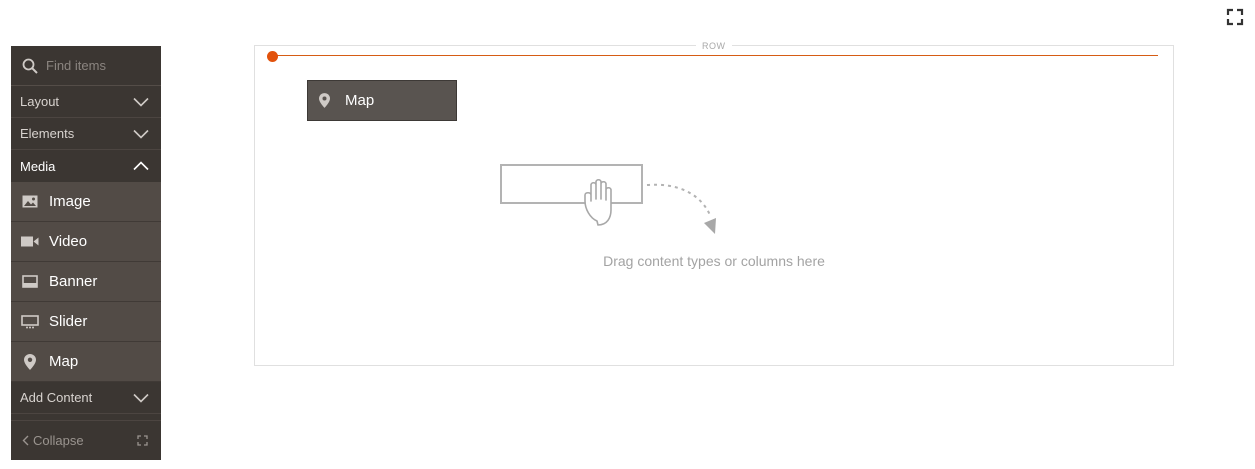  Describe the element at coordinates (70, 201) in the screenshot. I see `media-item-label: Image` at that location.